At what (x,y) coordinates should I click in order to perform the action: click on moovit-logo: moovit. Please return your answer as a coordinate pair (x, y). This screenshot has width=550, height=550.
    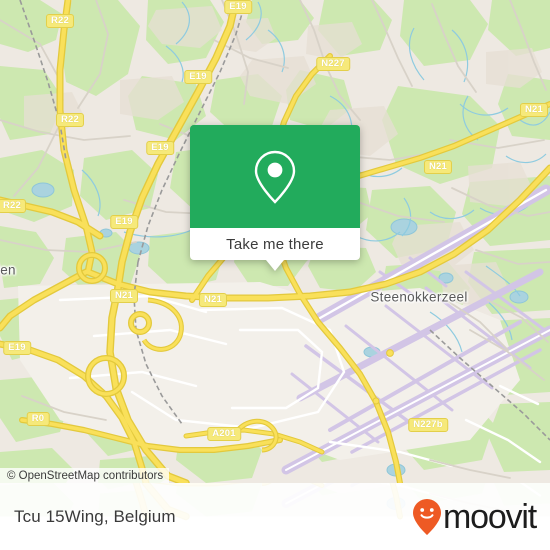
    Looking at the image, I should click on (474, 516).